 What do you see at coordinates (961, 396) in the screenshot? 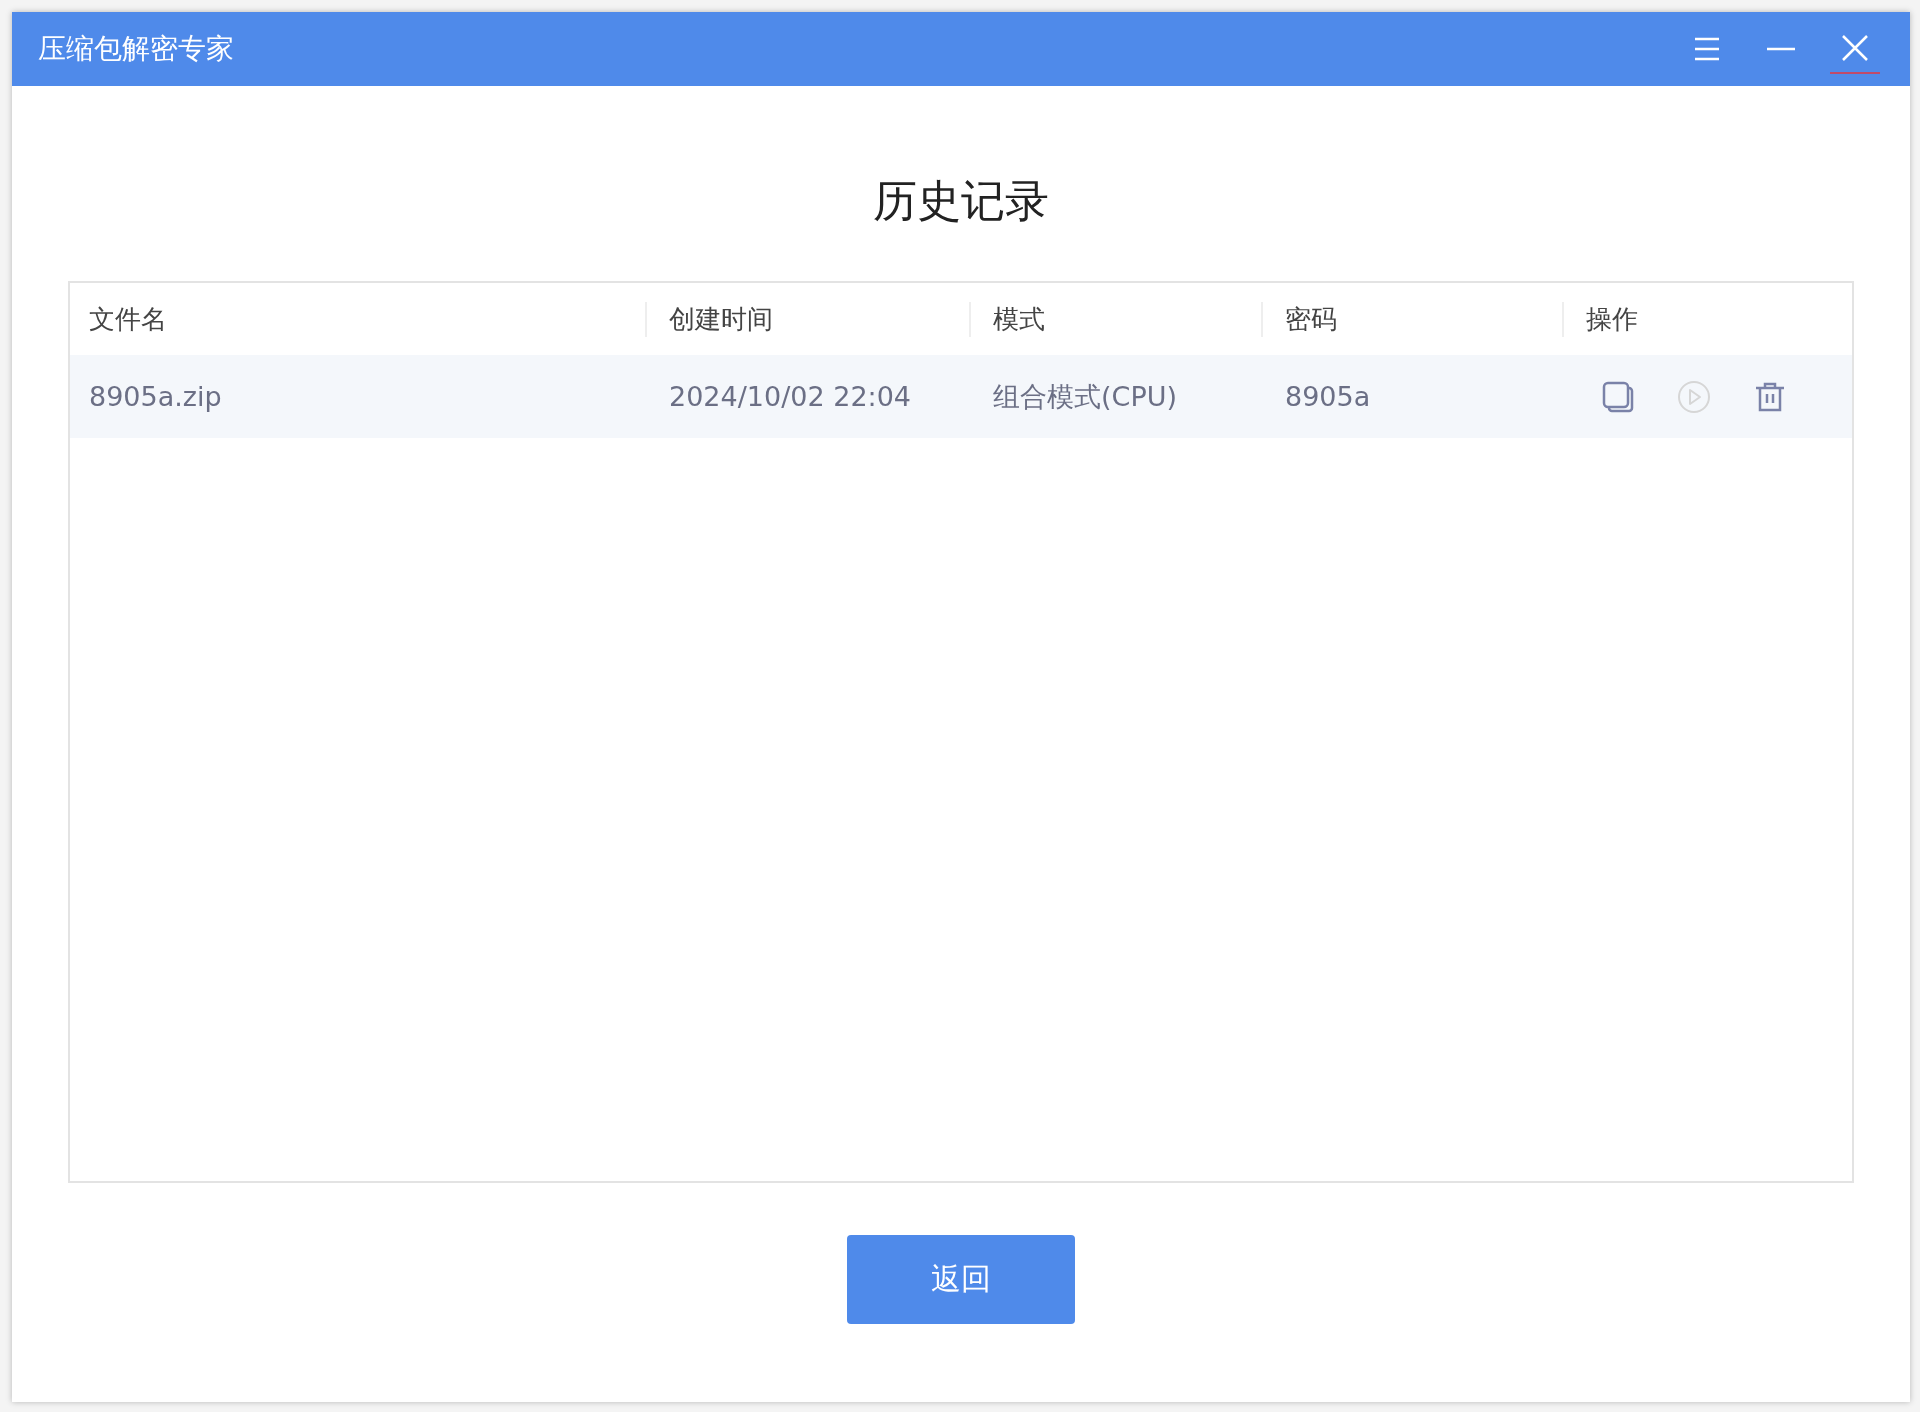
I see `table-row: 8905a.zip 2024/10/02 22:04 组合模式(CPU) 8905a` at bounding box center [961, 396].